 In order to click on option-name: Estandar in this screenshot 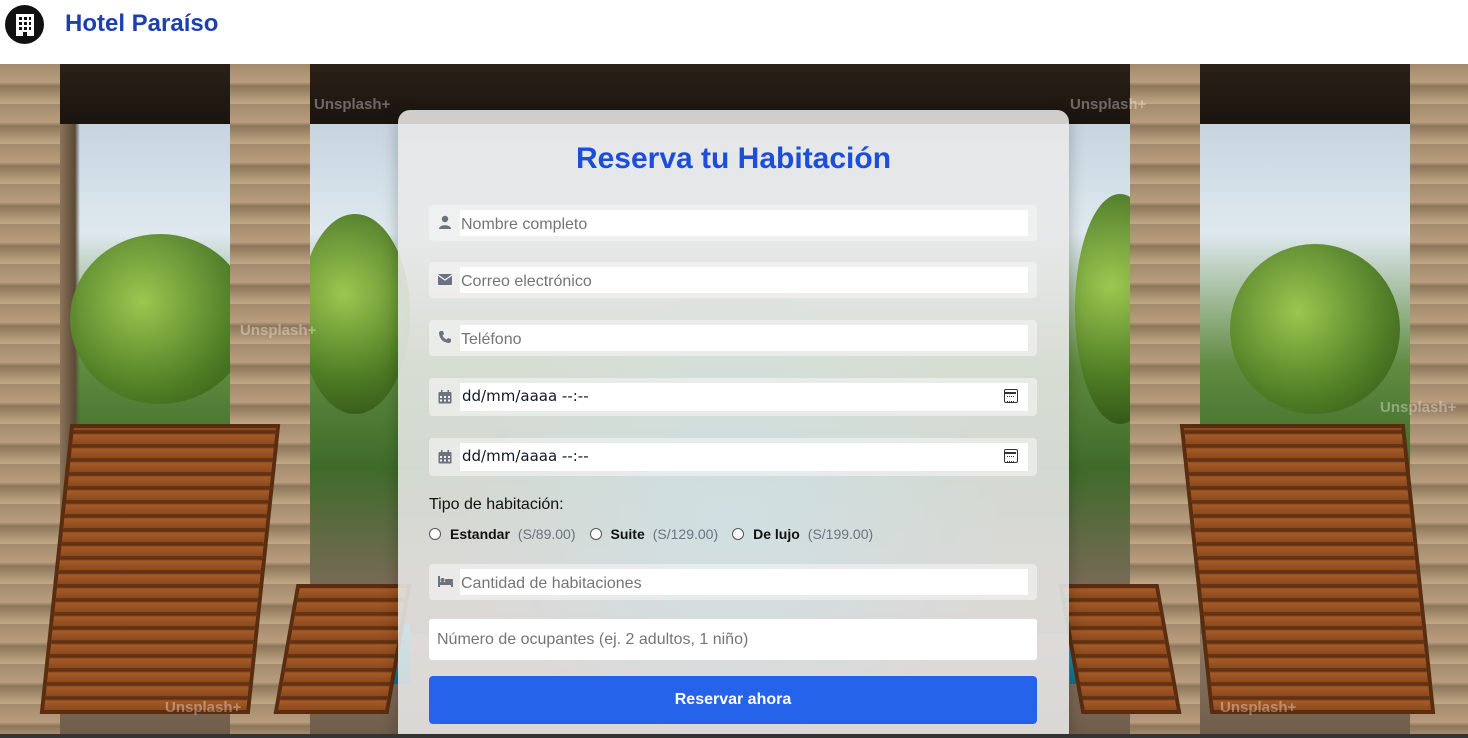, I will do `click(480, 534)`.